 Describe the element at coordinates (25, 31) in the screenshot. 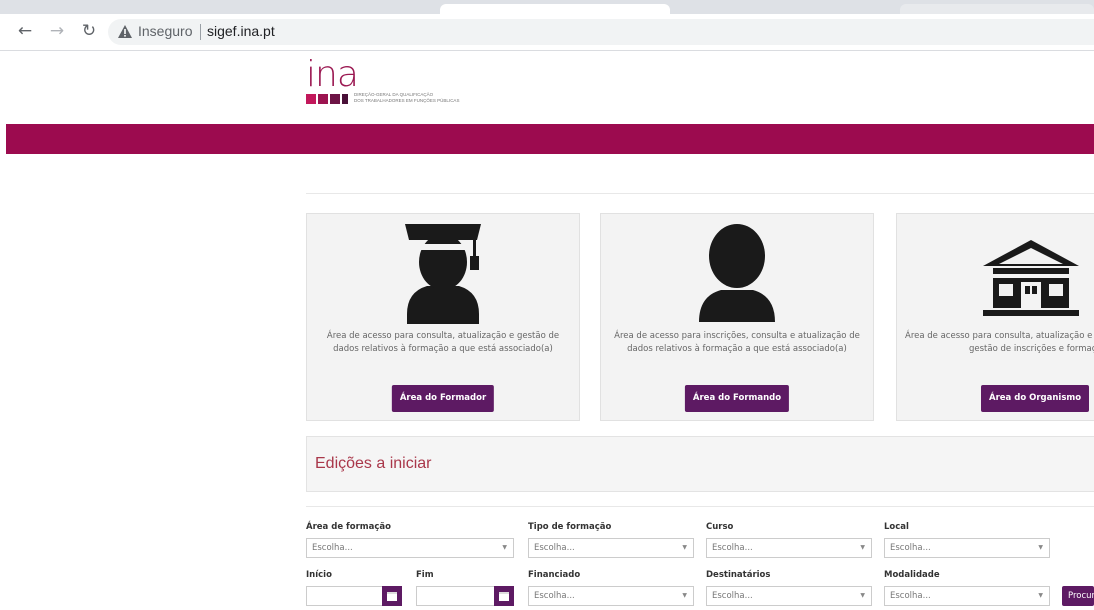

I see `back-arrow-icon: ←` at that location.